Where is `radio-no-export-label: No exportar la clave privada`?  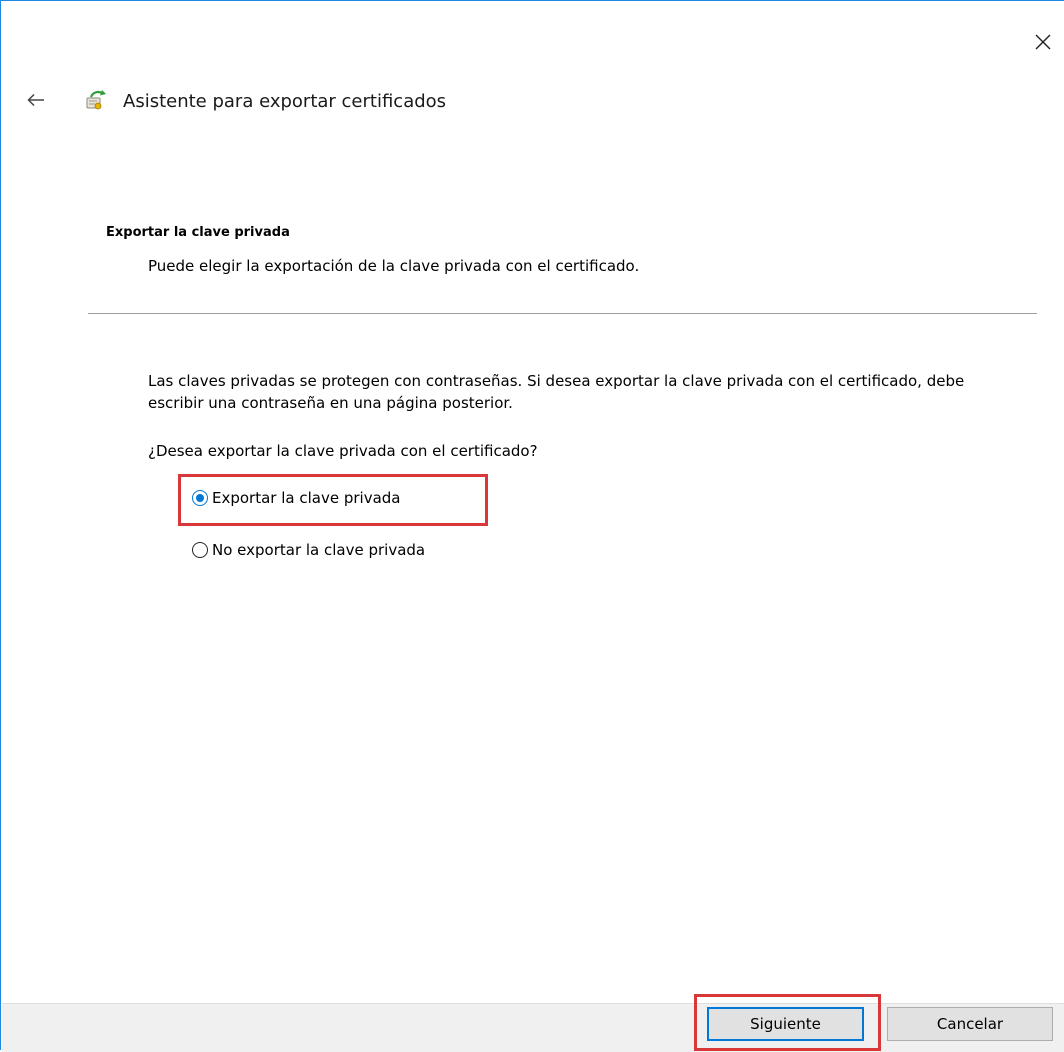
radio-no-export-label: No exportar la clave privada is located at coordinates (318, 550).